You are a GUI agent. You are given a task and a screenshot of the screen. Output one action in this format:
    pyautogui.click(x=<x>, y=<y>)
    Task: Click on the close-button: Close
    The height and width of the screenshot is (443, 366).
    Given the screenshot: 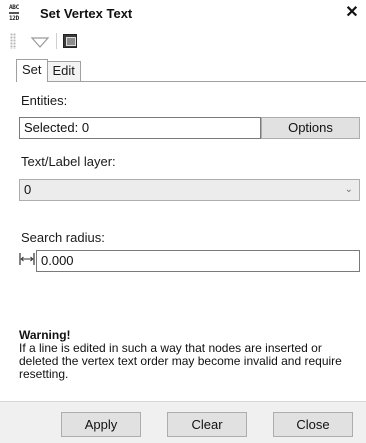 What is the action you would take?
    pyautogui.click(x=313, y=424)
    